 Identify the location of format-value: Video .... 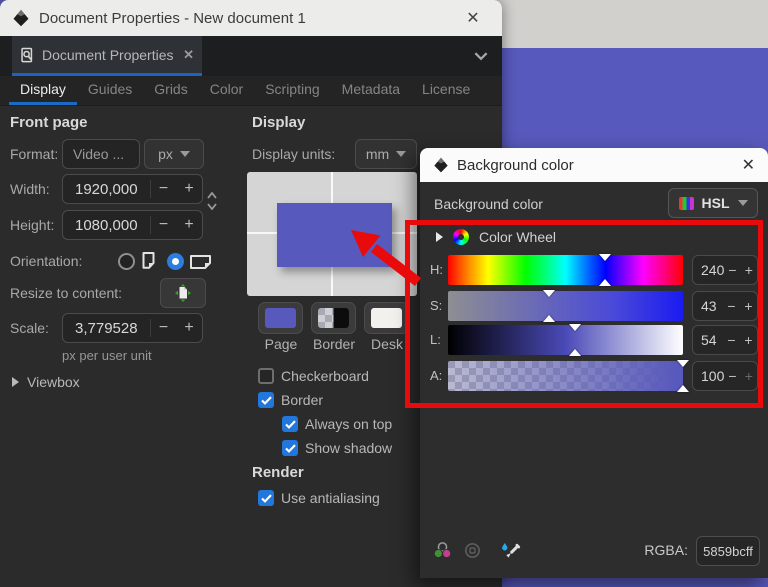
(99, 154).